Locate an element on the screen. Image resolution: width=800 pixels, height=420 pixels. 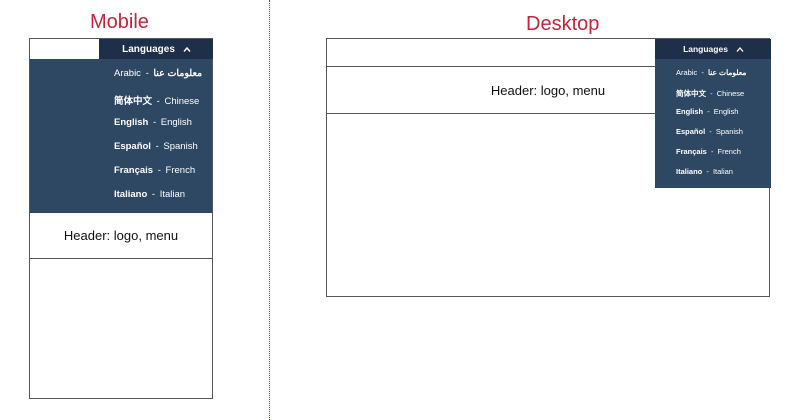
mobile-header: Header: logo, menu is located at coordinates (121, 236).